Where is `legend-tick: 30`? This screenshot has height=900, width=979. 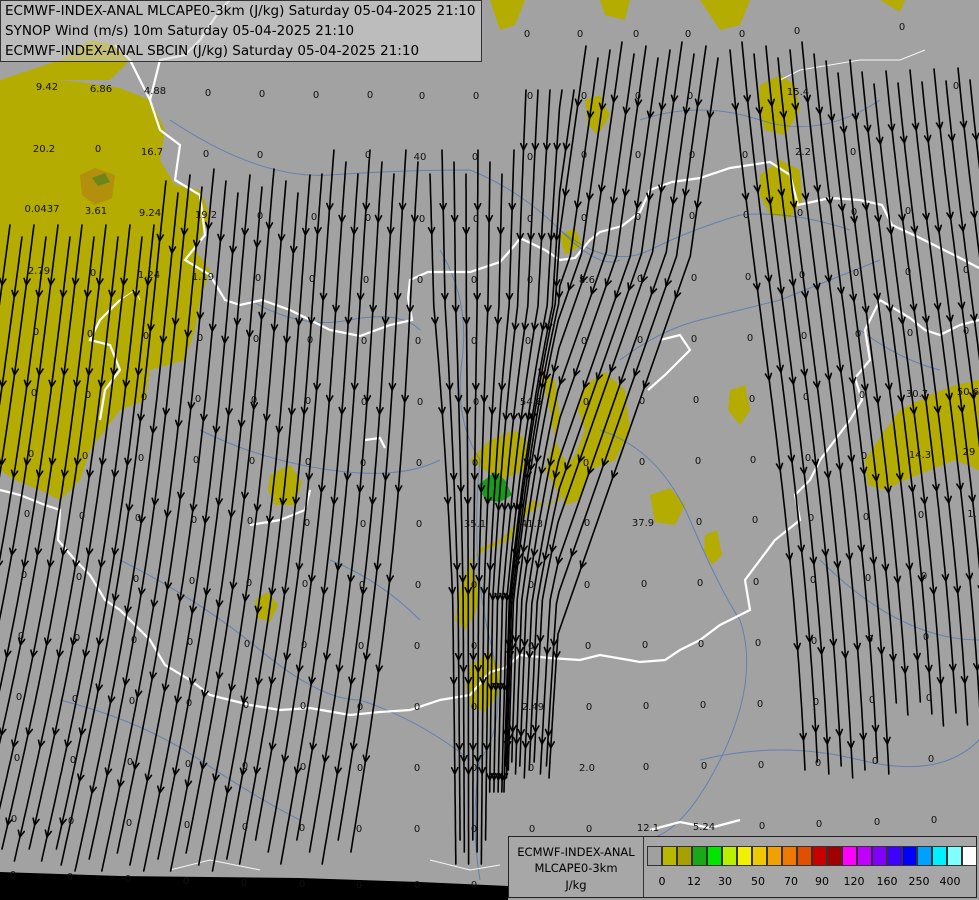 legend-tick: 30 is located at coordinates (725, 881).